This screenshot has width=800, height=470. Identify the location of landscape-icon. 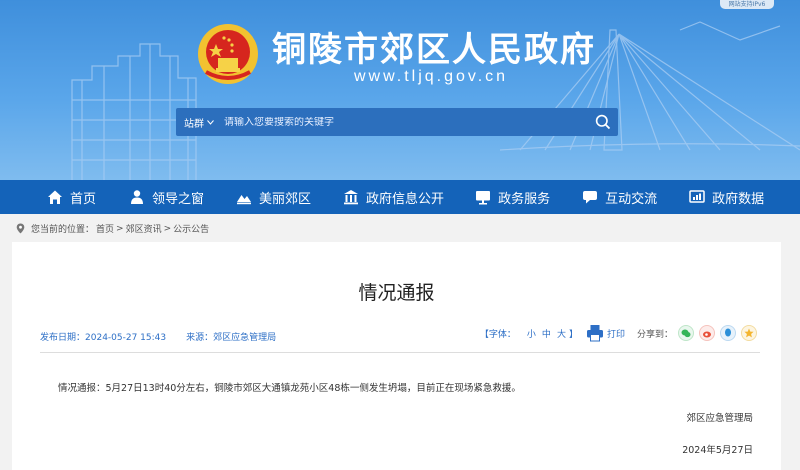
(244, 197).